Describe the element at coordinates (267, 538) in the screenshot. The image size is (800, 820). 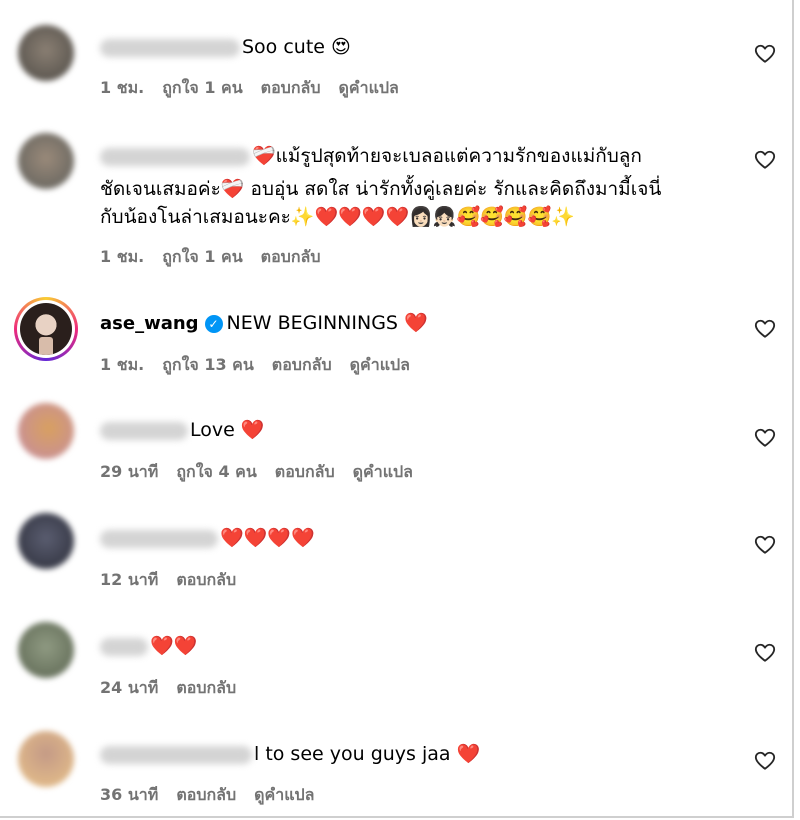
I see `comment-text: ❤️❤️❤️❤️` at that location.